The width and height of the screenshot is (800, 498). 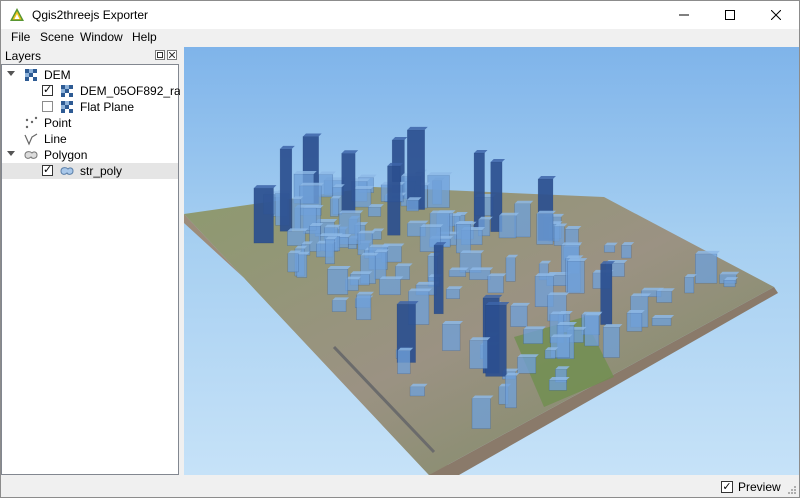 I want to click on qgis-logo-icon, so click(x=17, y=14).